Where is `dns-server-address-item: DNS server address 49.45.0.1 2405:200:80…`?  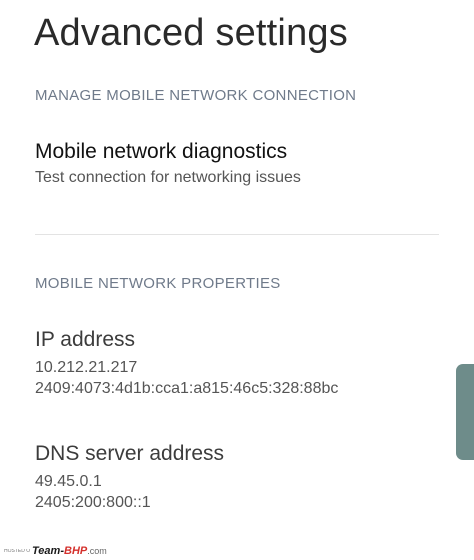 dns-server-address-item: DNS server address 49.45.0.1 2405:200:80… is located at coordinates (237, 477).